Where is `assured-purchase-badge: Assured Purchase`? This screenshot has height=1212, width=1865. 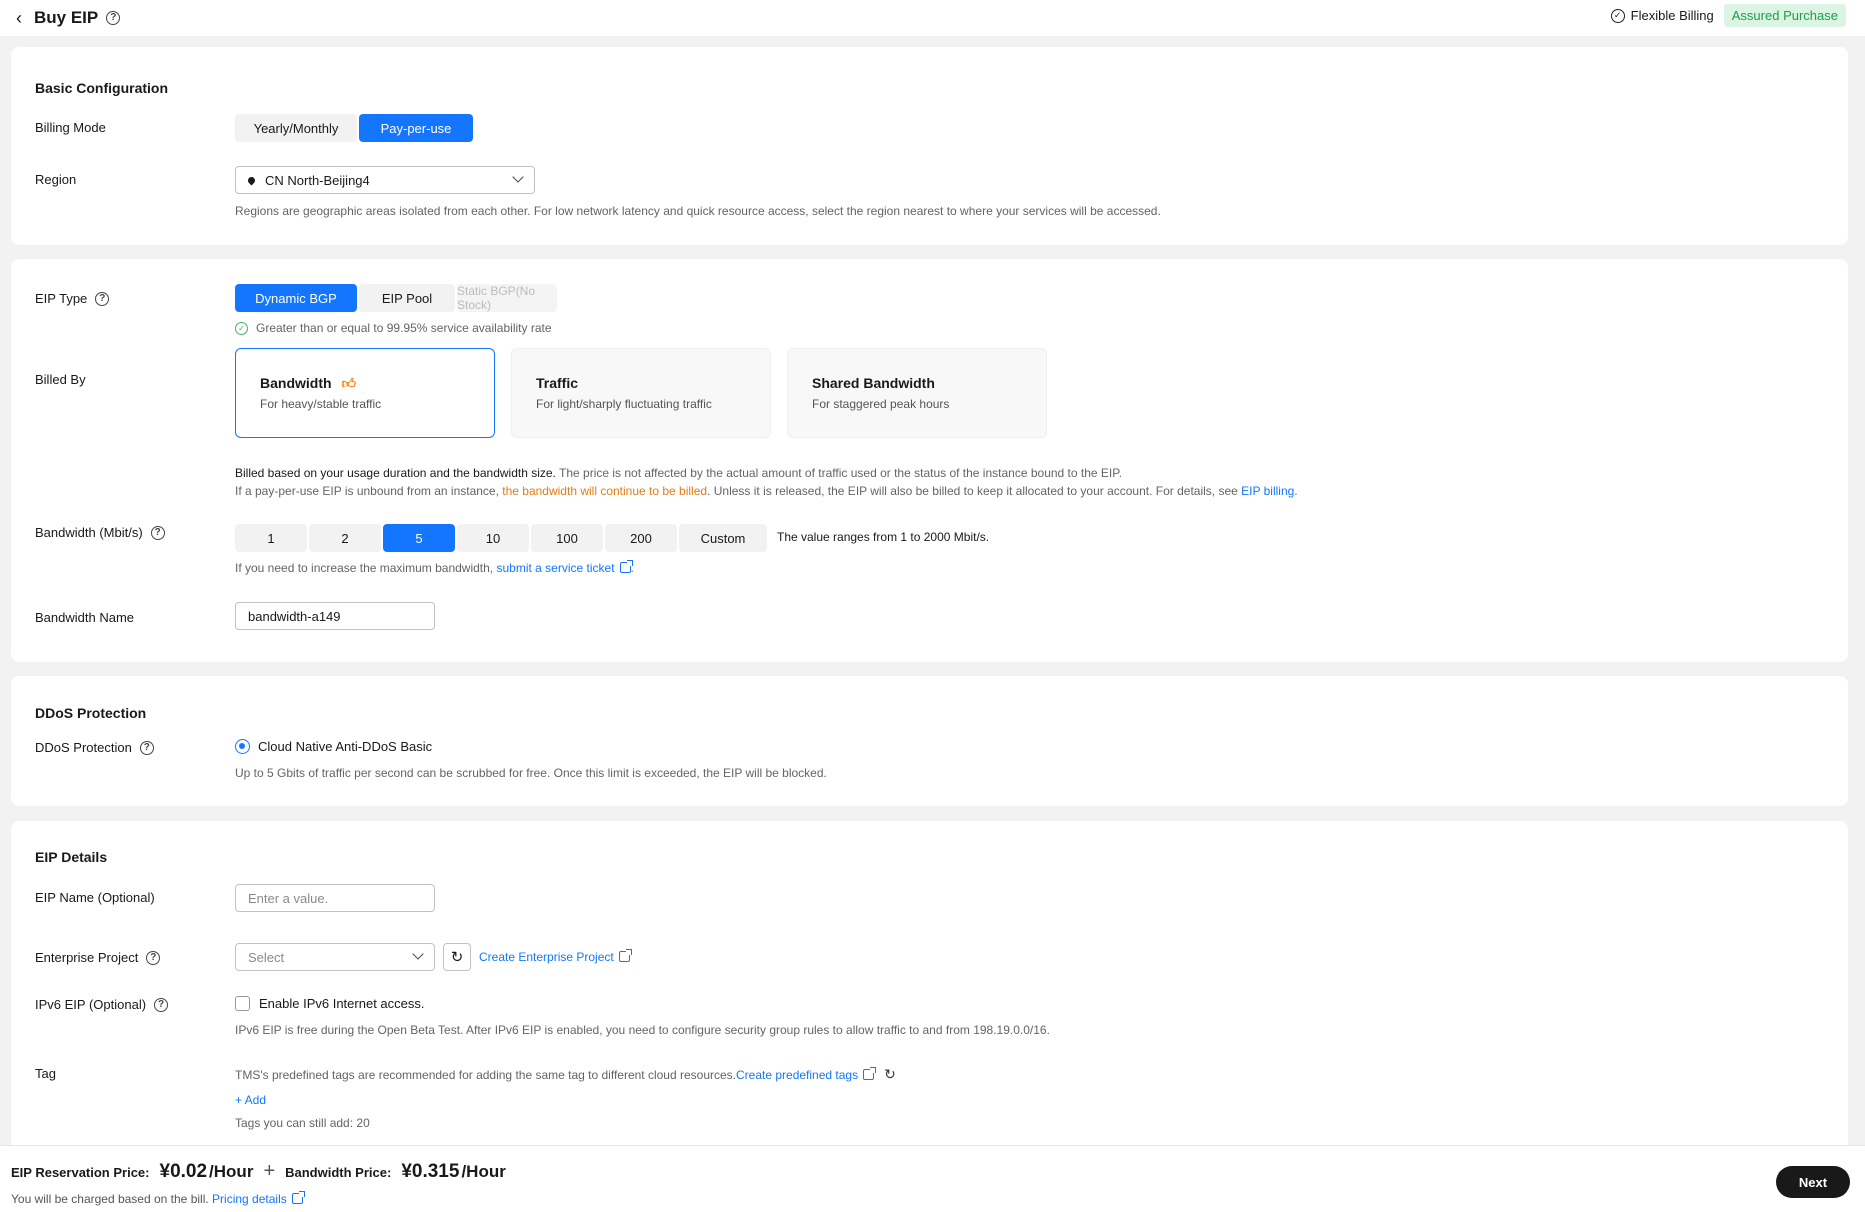 assured-purchase-badge: Assured Purchase is located at coordinates (1784, 15).